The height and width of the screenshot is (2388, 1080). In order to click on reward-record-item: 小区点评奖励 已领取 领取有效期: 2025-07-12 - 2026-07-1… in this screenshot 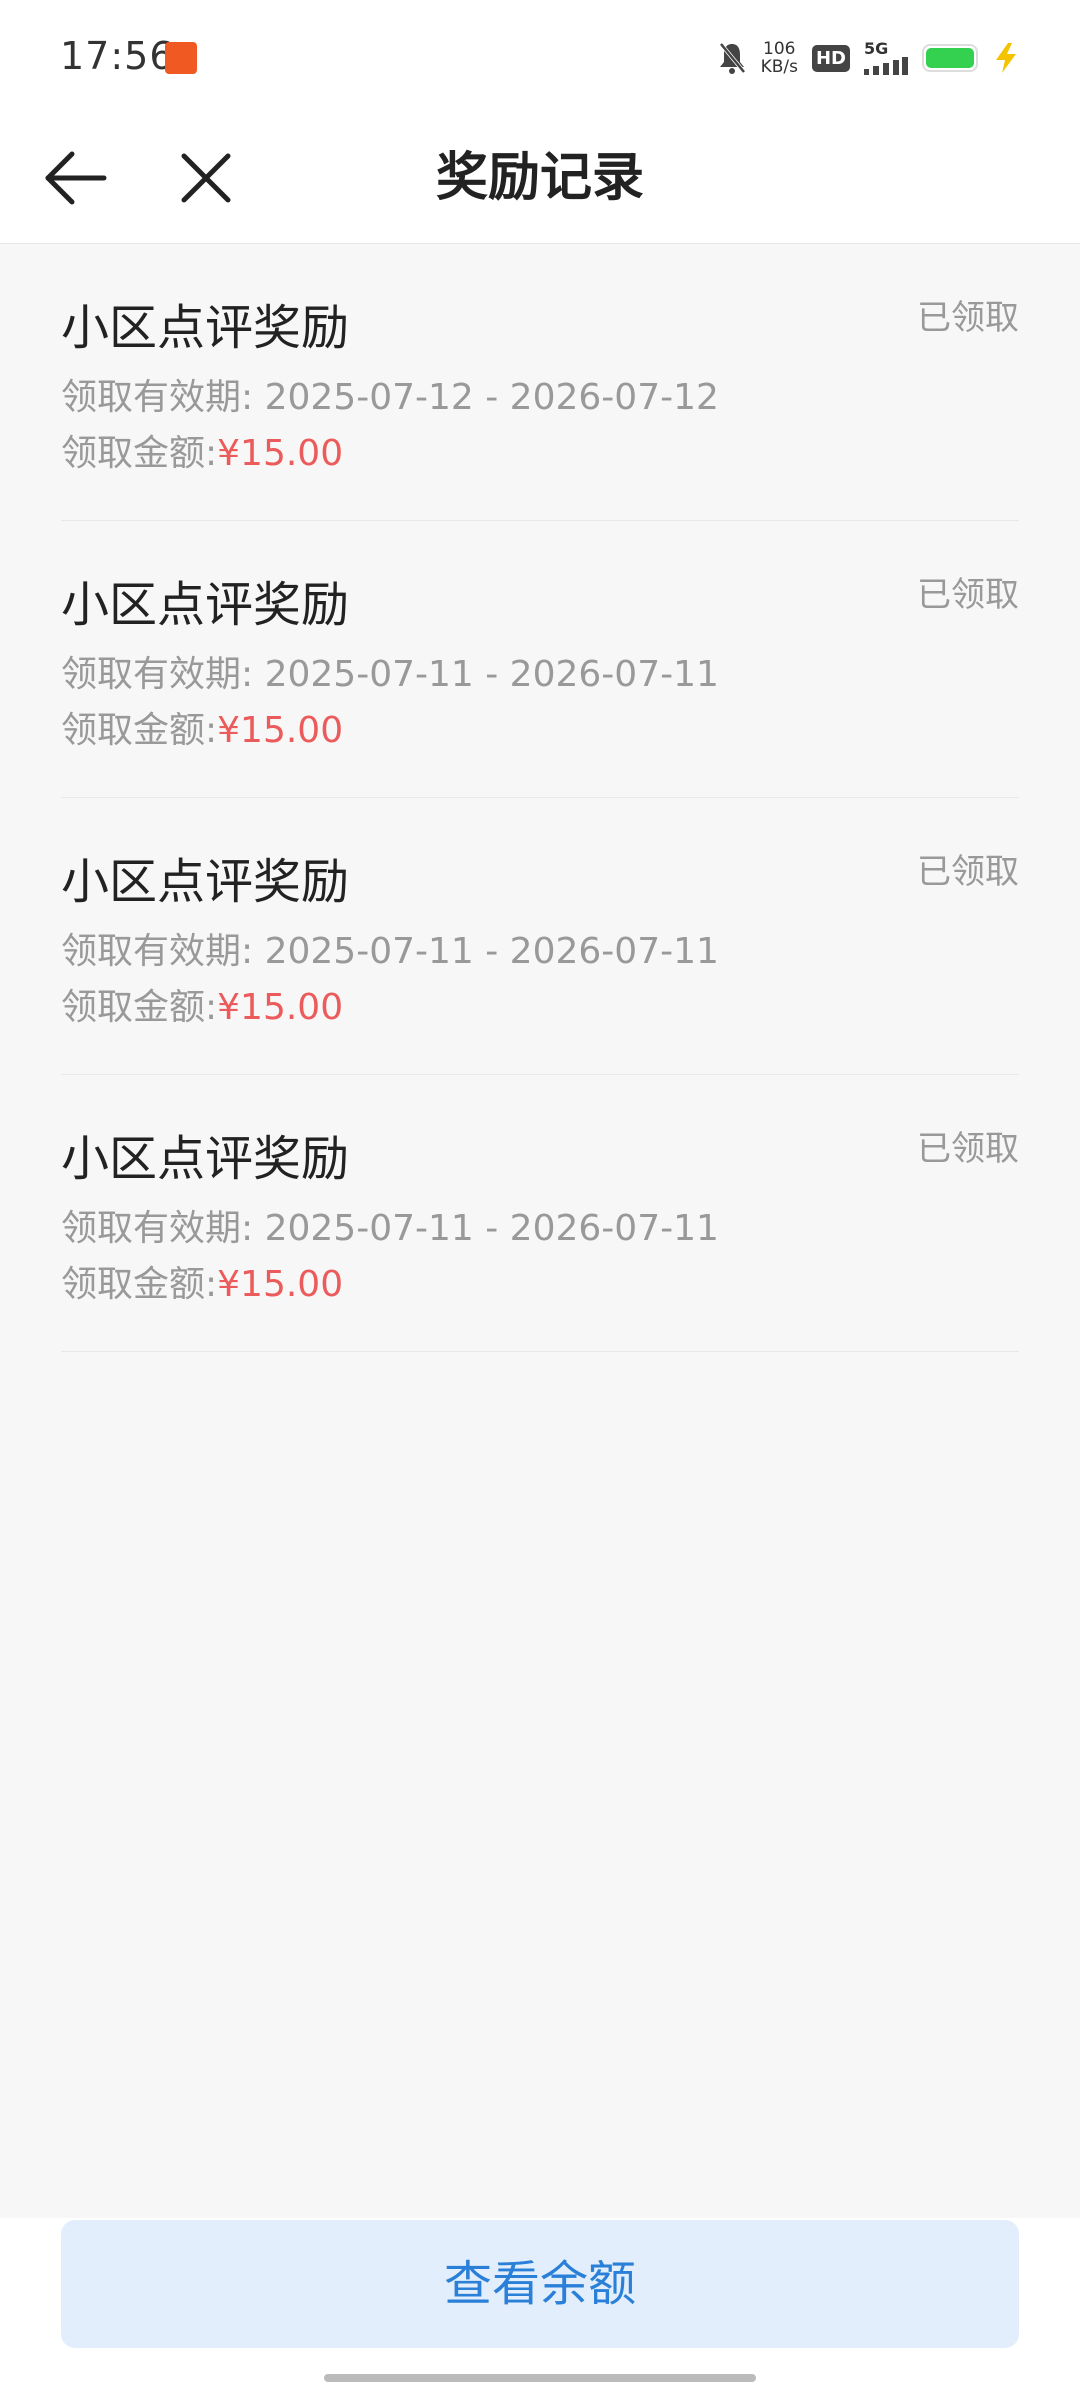, I will do `click(540, 382)`.